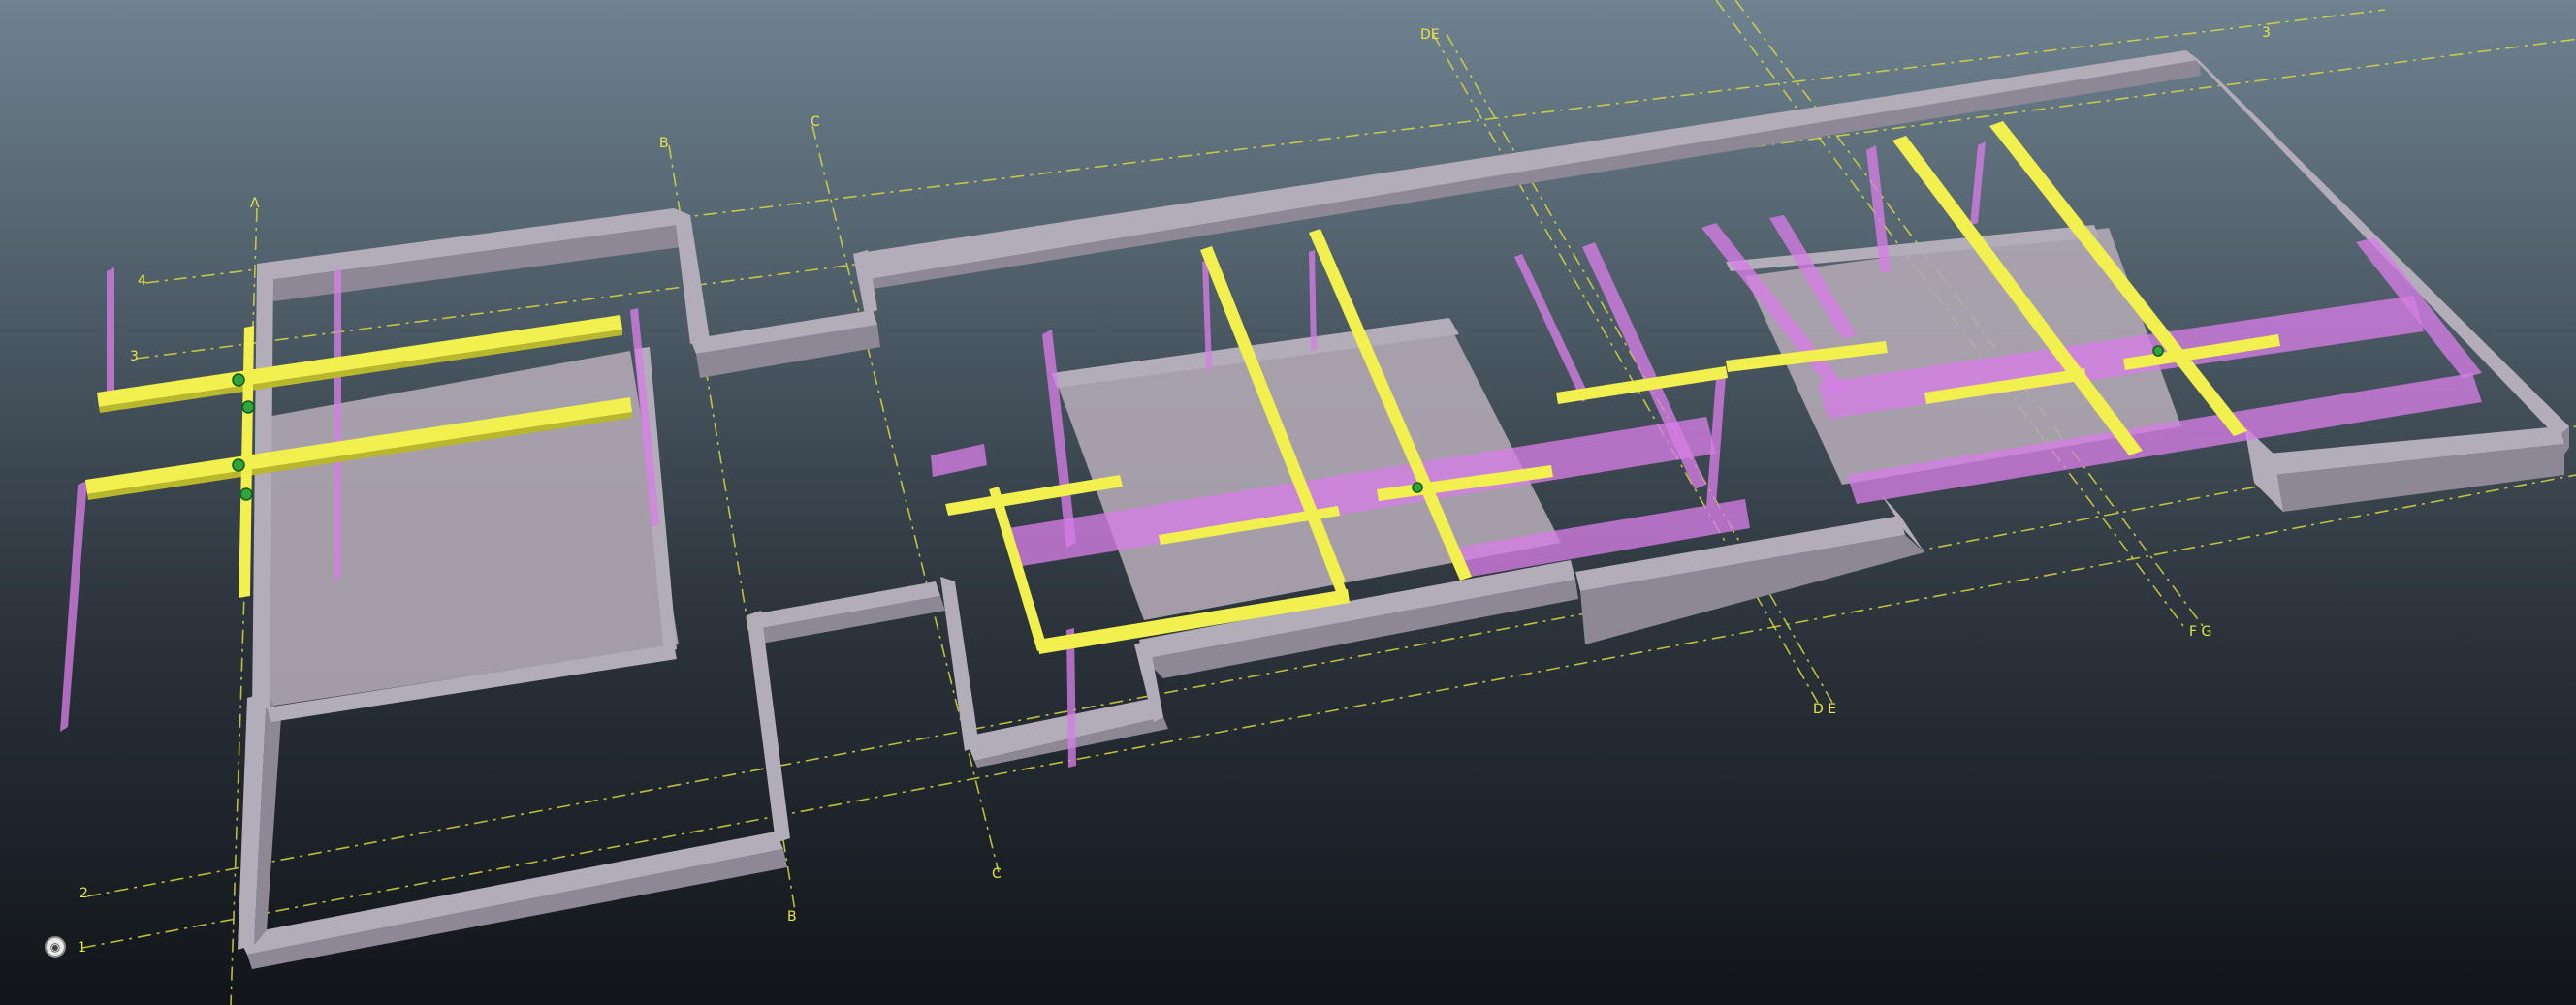 The image size is (2576, 1005). What do you see at coordinates (517, 909) in the screenshot?
I see `wall-bottom-left-face` at bounding box center [517, 909].